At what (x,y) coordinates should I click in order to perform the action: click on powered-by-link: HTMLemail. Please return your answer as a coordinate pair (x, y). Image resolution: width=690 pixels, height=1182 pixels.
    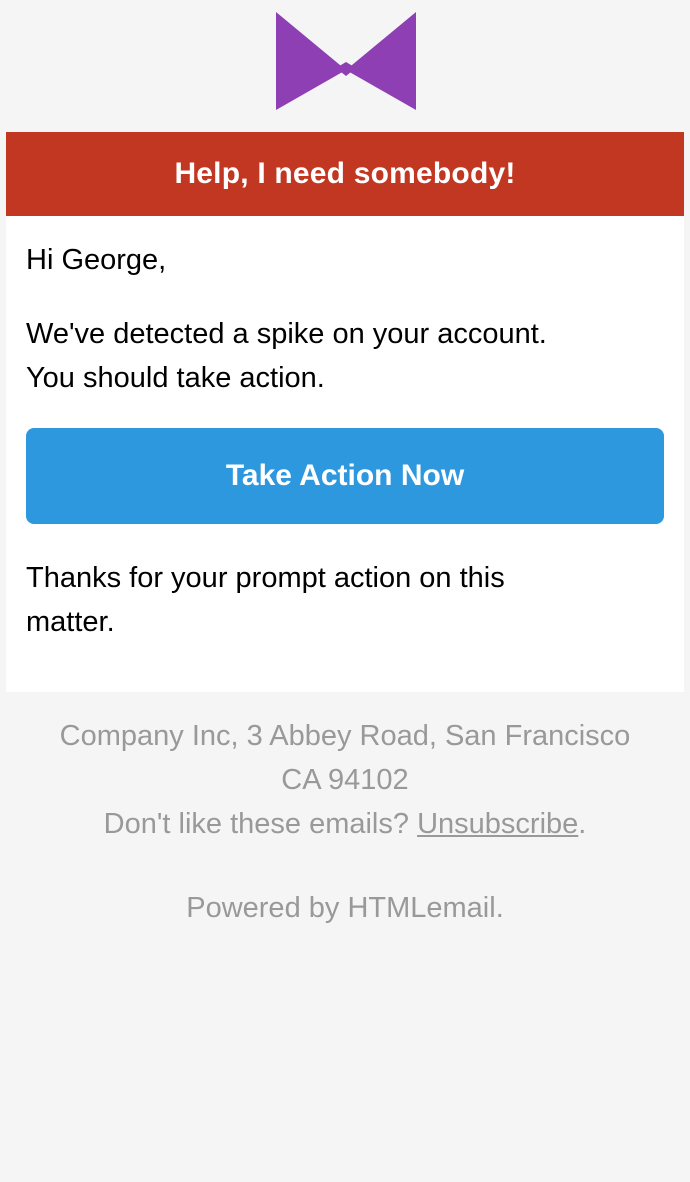
    Looking at the image, I should click on (421, 908).